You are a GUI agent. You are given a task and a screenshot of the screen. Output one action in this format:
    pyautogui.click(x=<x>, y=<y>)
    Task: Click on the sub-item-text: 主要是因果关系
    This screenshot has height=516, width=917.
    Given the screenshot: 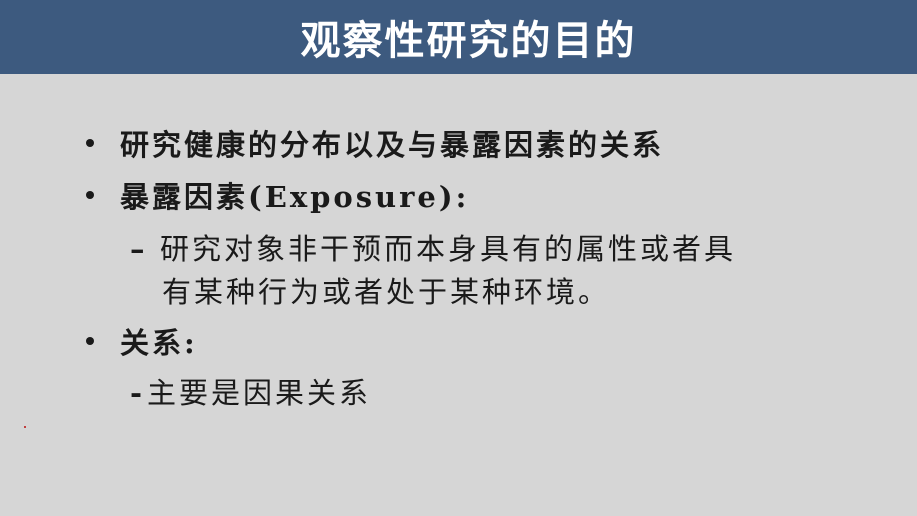 What is the action you would take?
    pyautogui.click(x=259, y=393)
    